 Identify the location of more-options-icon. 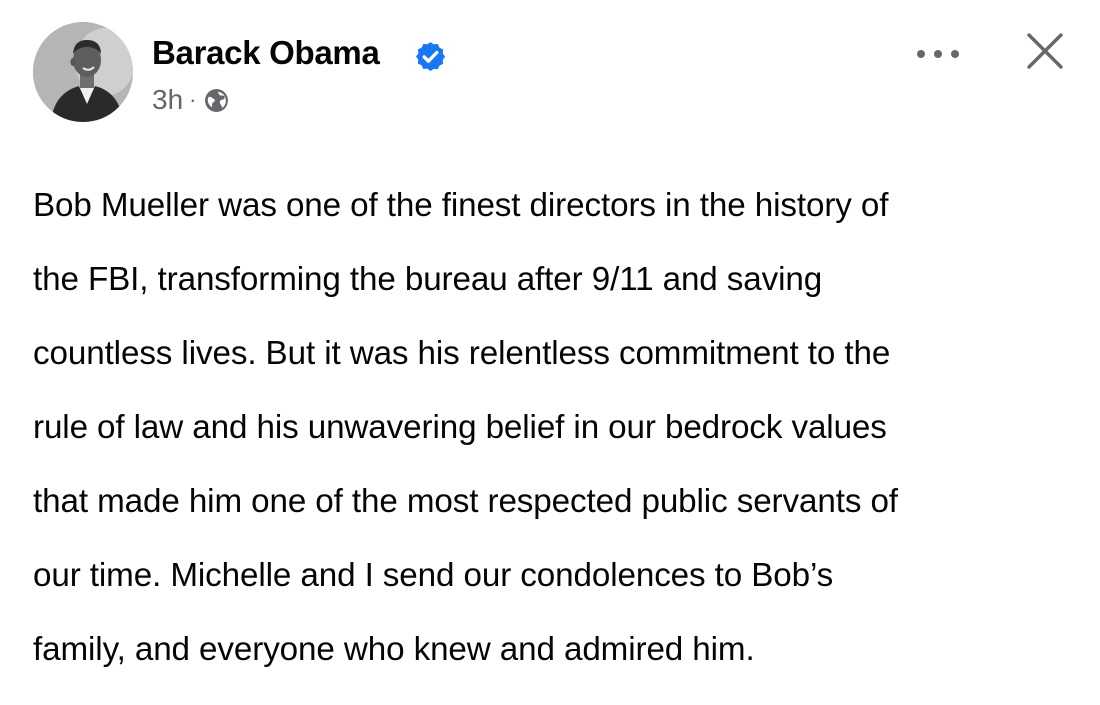
(938, 54).